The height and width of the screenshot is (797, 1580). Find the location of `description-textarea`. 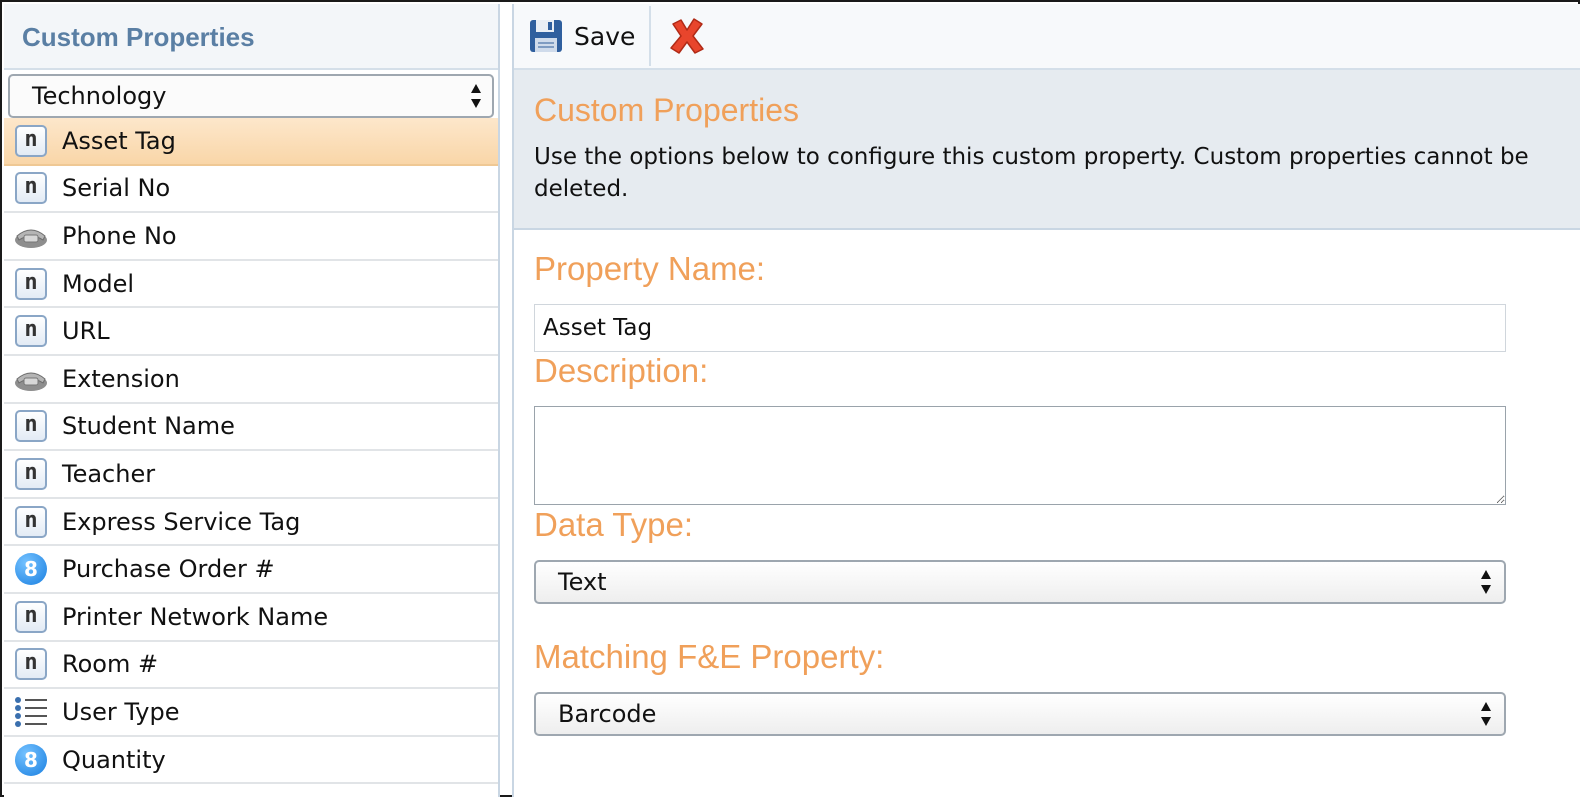

description-textarea is located at coordinates (1020, 455).